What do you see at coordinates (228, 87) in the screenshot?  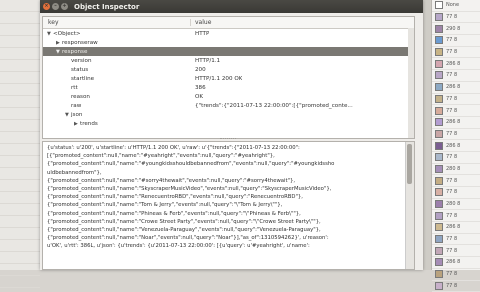 I see `tree-row: rtt386` at bounding box center [228, 87].